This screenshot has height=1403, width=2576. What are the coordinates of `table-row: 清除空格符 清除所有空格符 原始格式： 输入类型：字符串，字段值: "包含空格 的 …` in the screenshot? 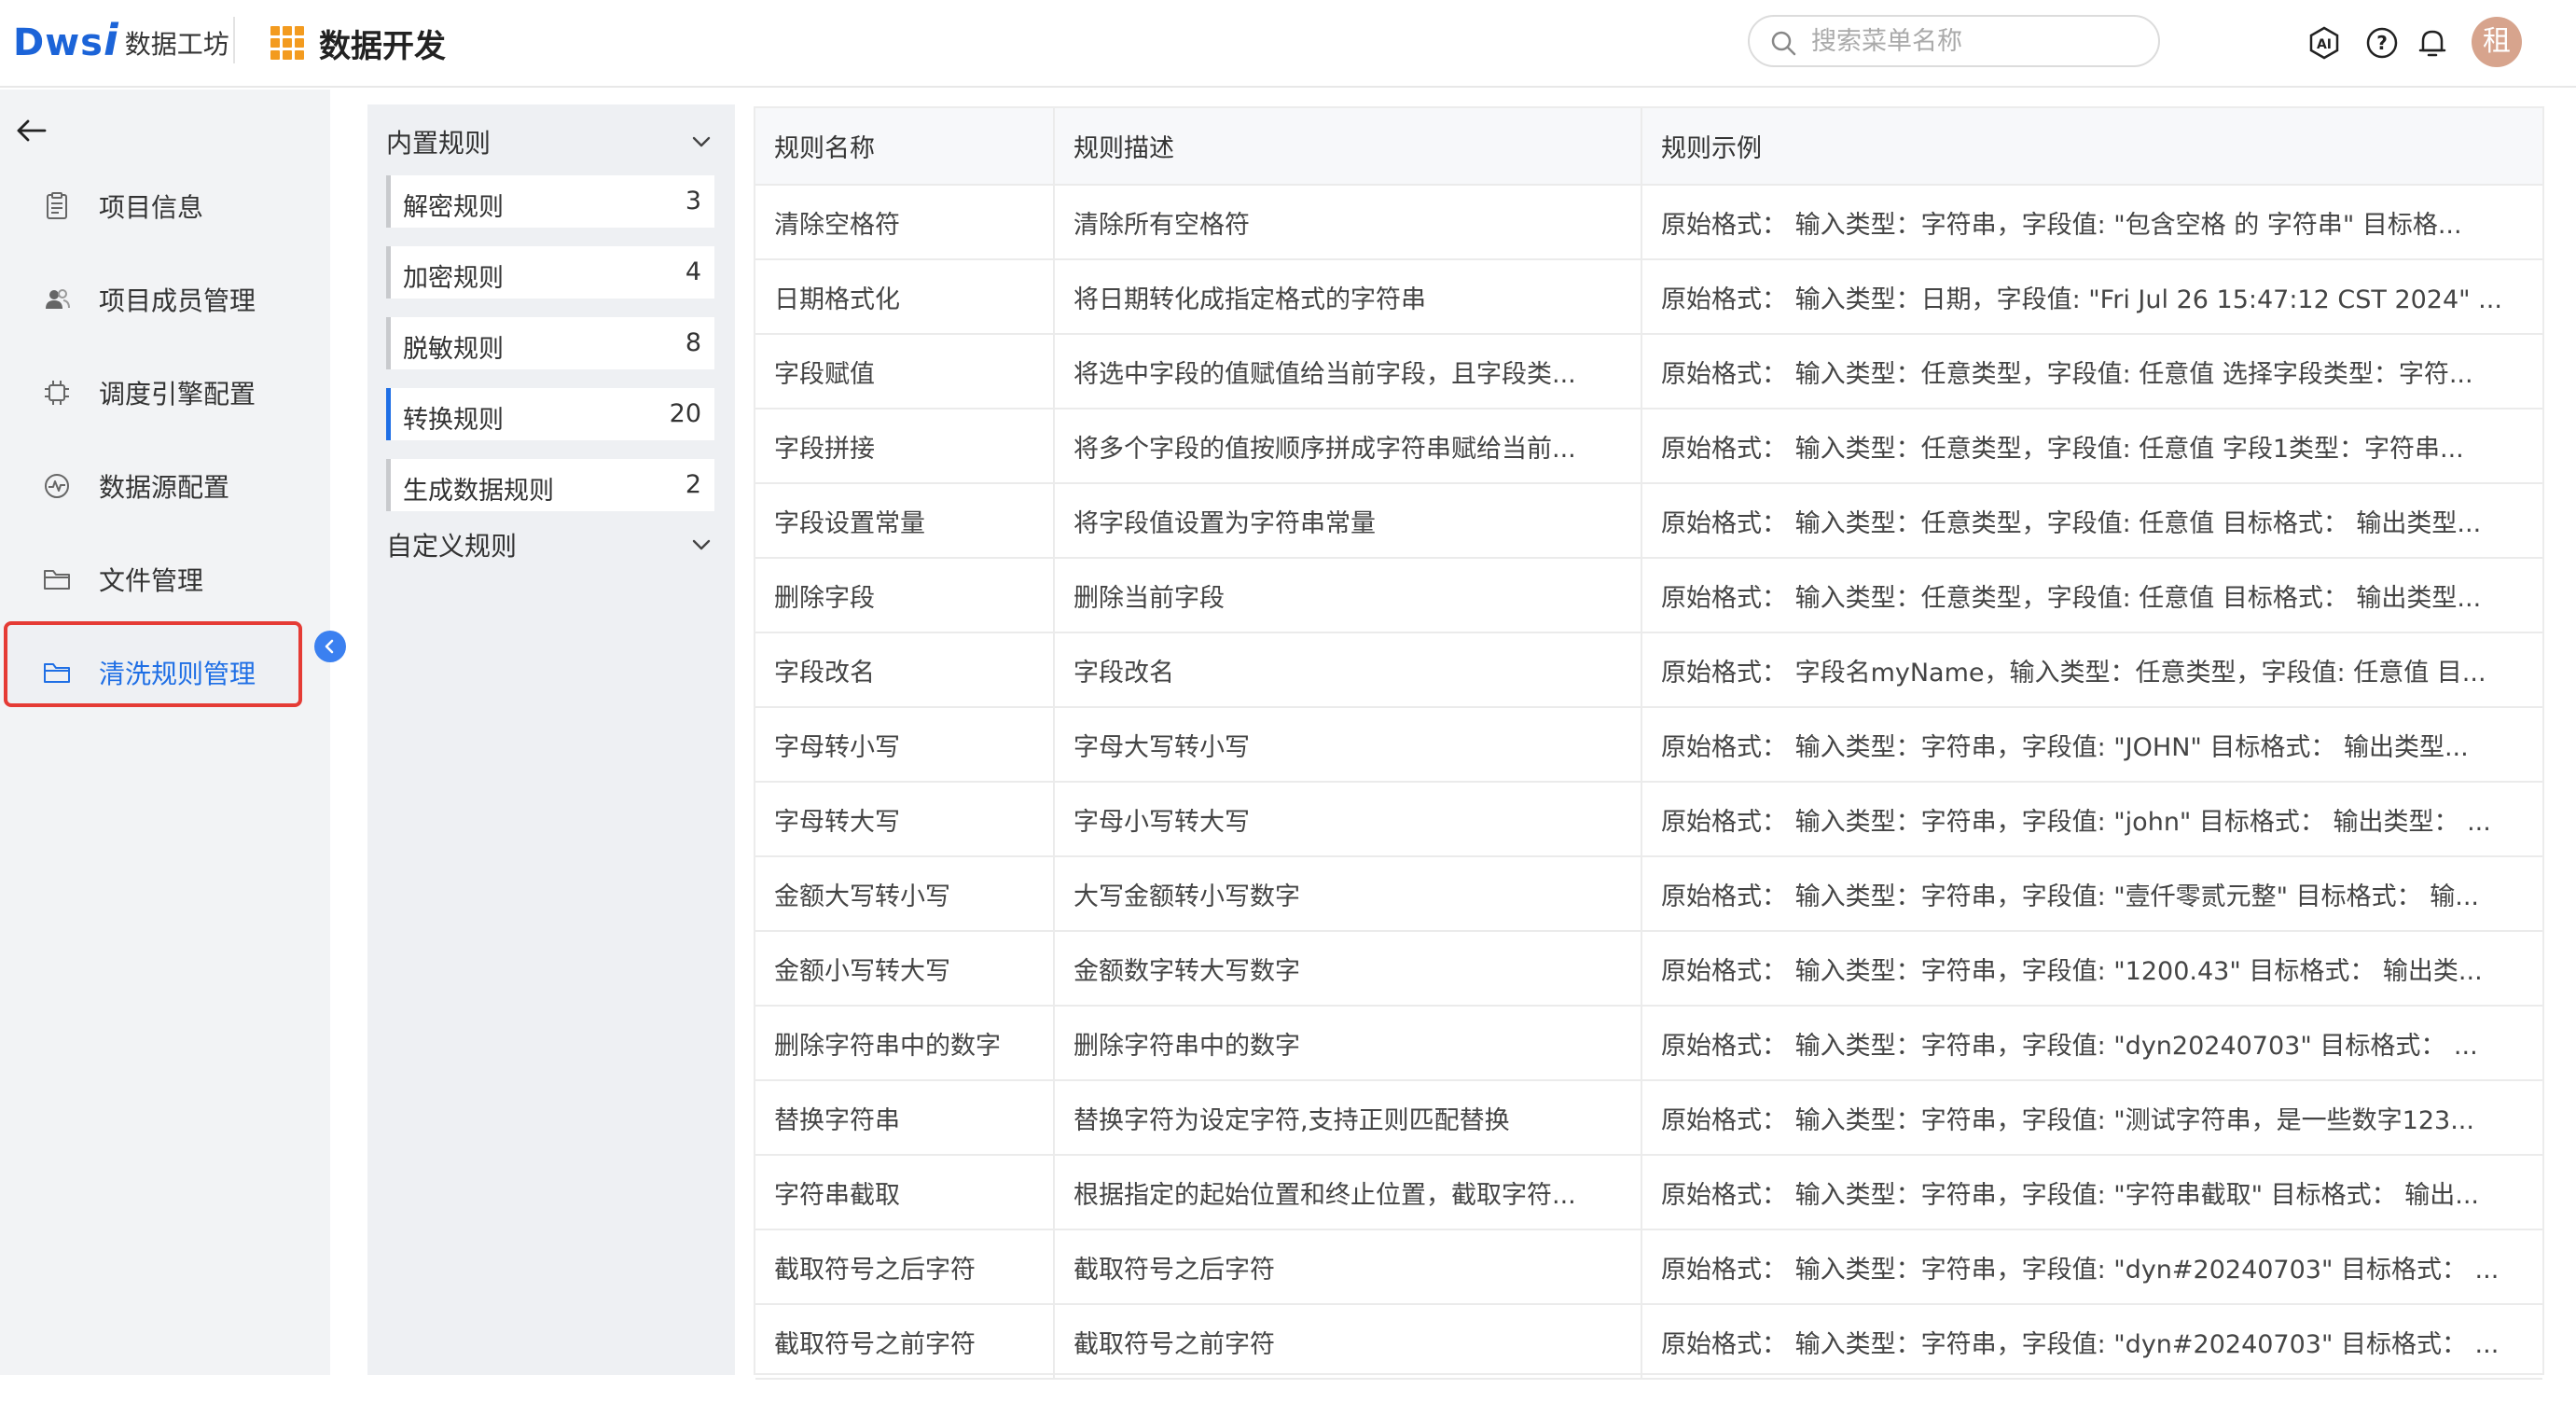 It's located at (1648, 222).